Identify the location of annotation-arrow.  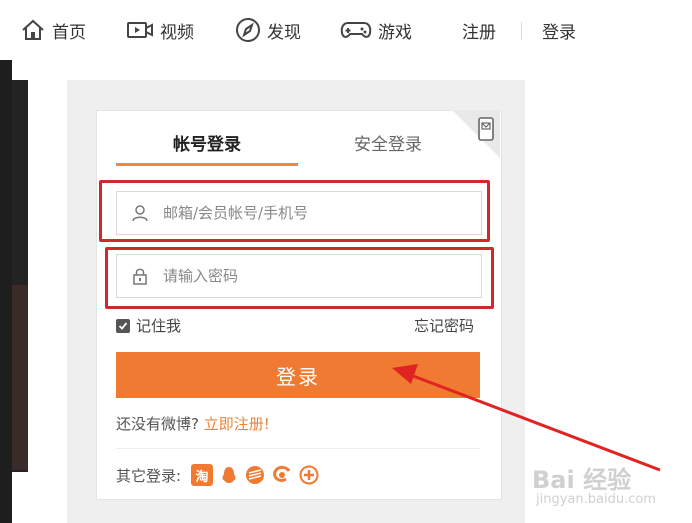
(526, 418).